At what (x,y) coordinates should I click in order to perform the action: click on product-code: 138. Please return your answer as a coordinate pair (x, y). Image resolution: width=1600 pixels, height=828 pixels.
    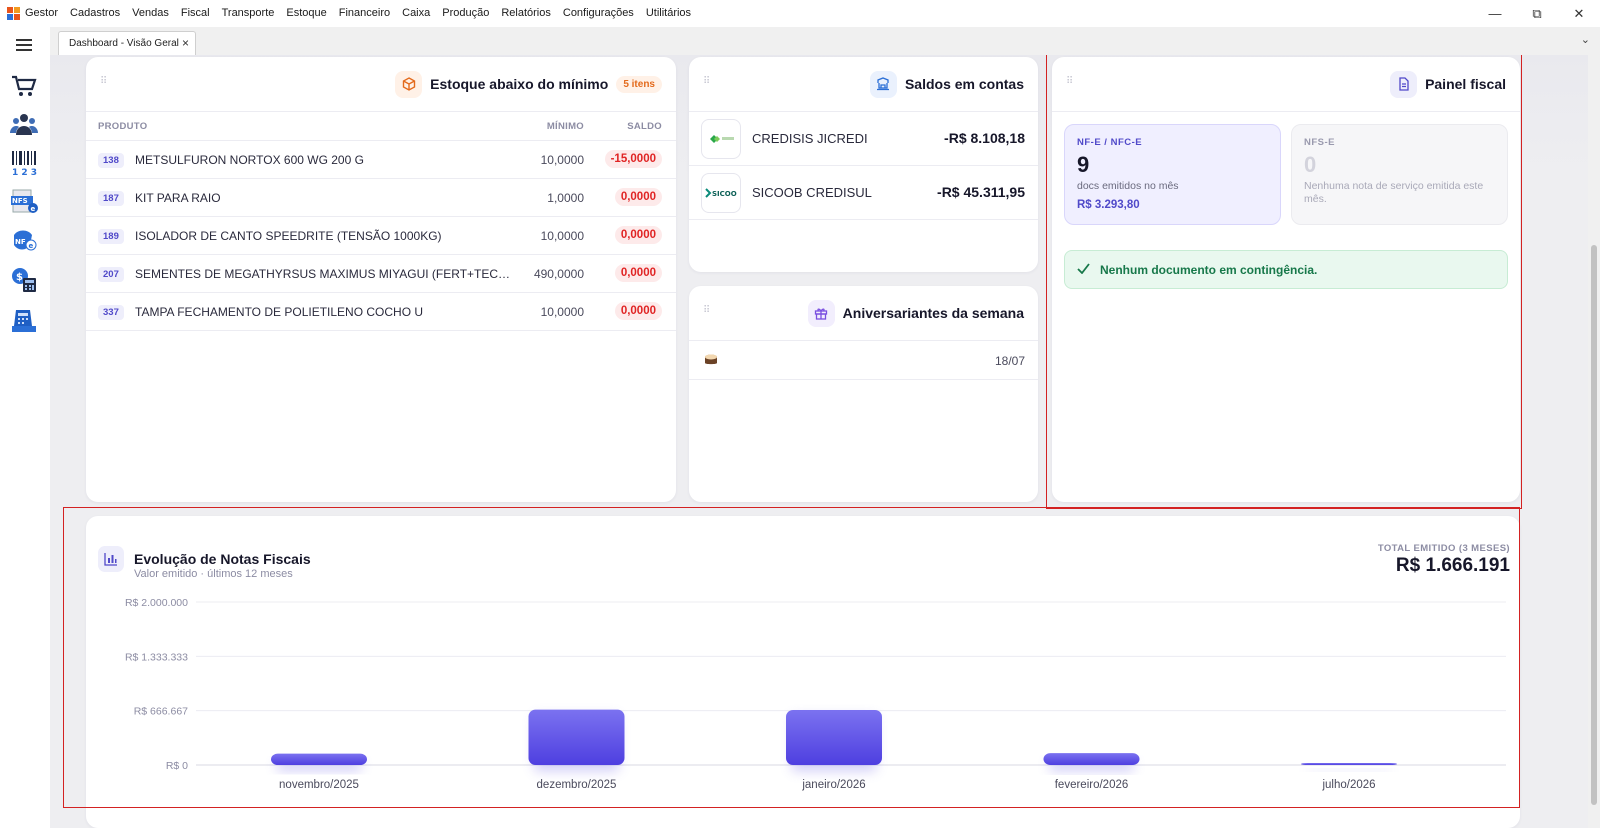
    Looking at the image, I should click on (111, 160).